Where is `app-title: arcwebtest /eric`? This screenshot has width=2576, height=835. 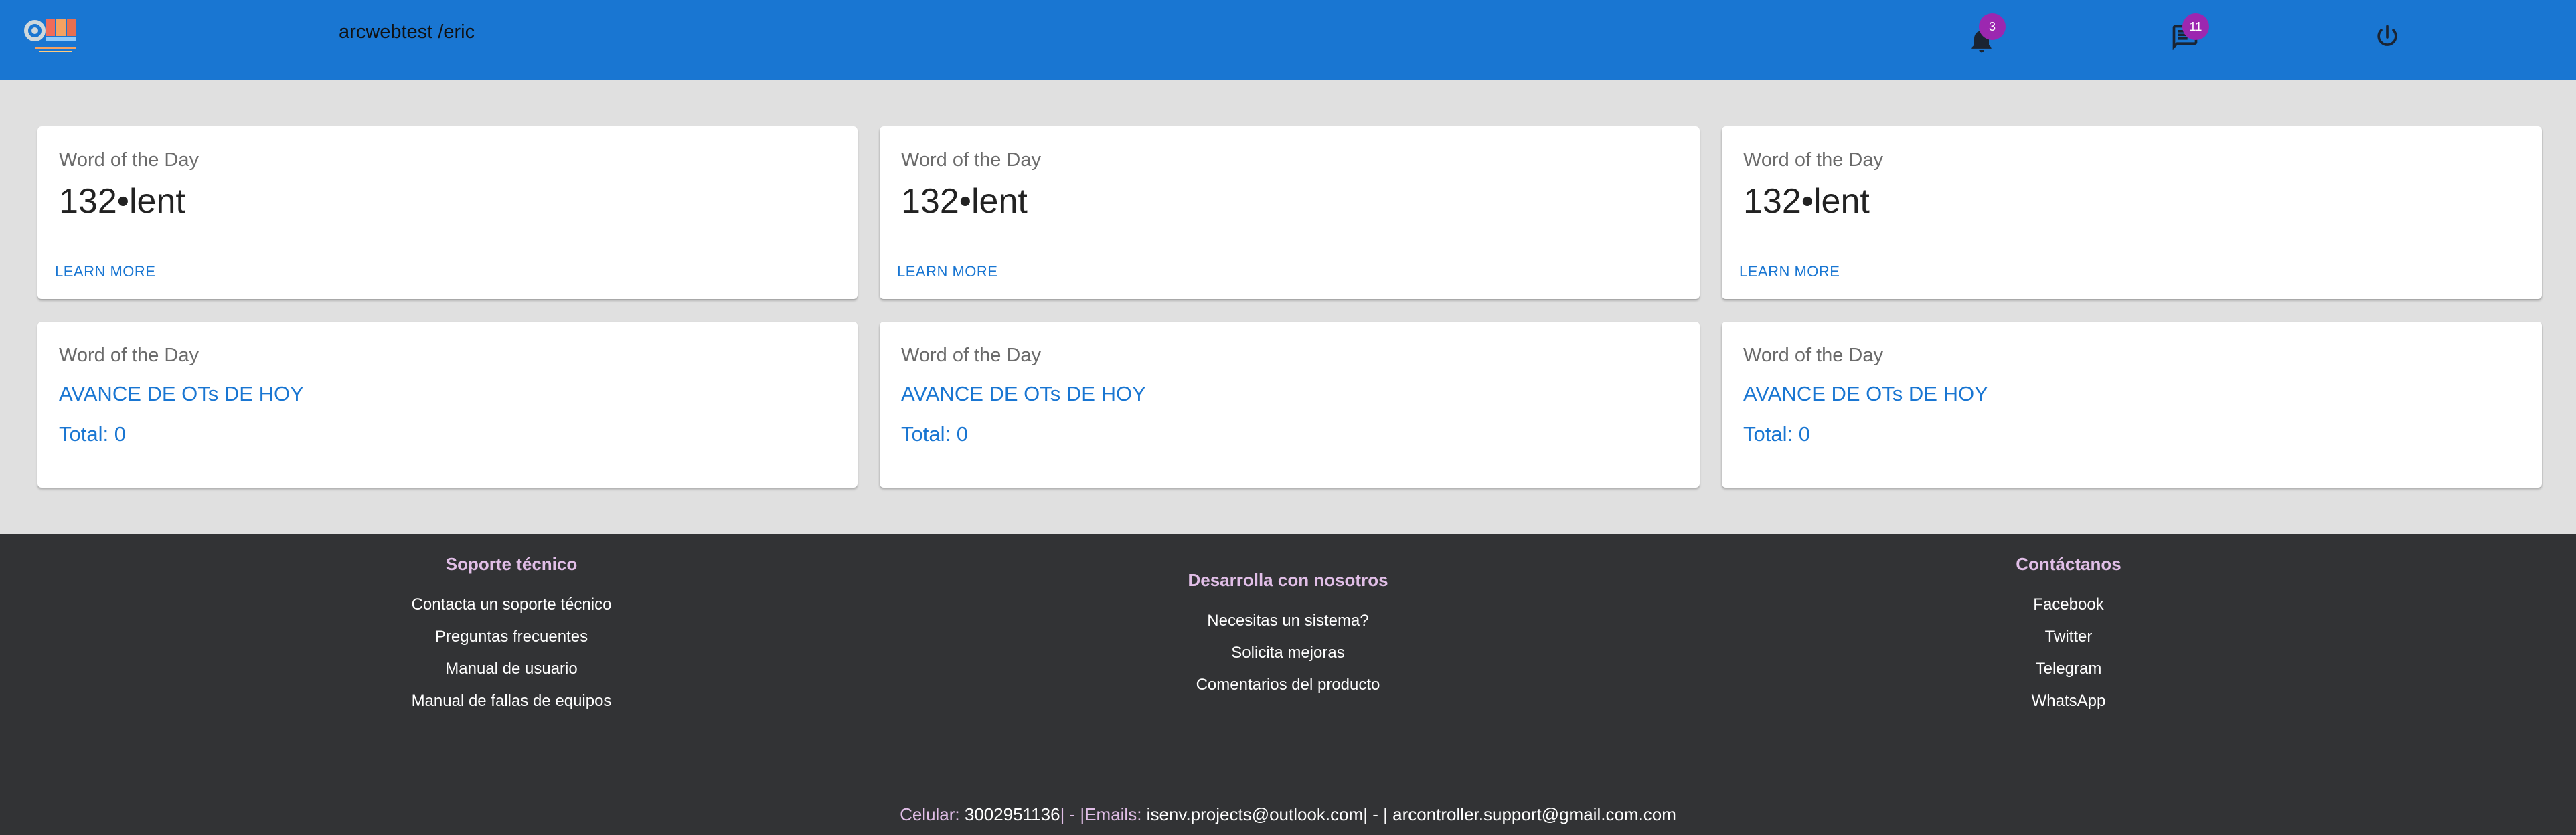
app-title: arcwebtest /eric is located at coordinates (407, 32).